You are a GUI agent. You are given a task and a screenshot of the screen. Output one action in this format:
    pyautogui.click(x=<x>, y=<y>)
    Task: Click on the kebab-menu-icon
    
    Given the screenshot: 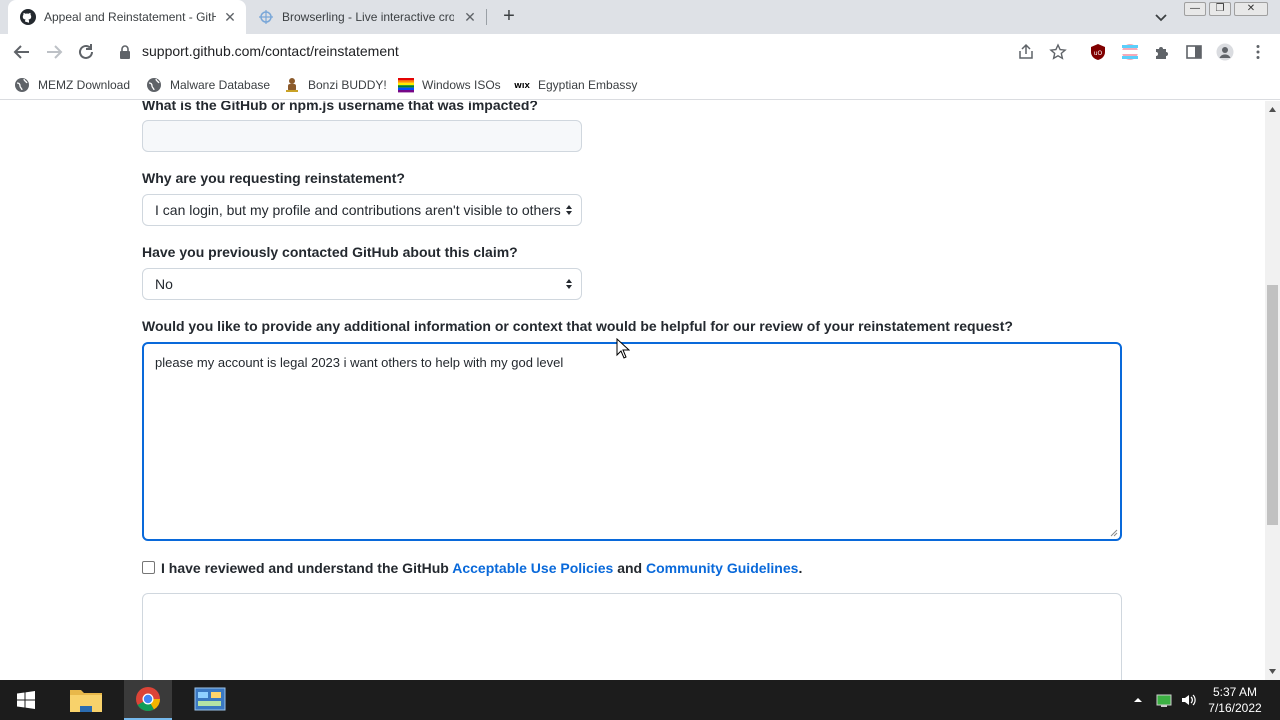 What is the action you would take?
    pyautogui.click(x=1258, y=52)
    